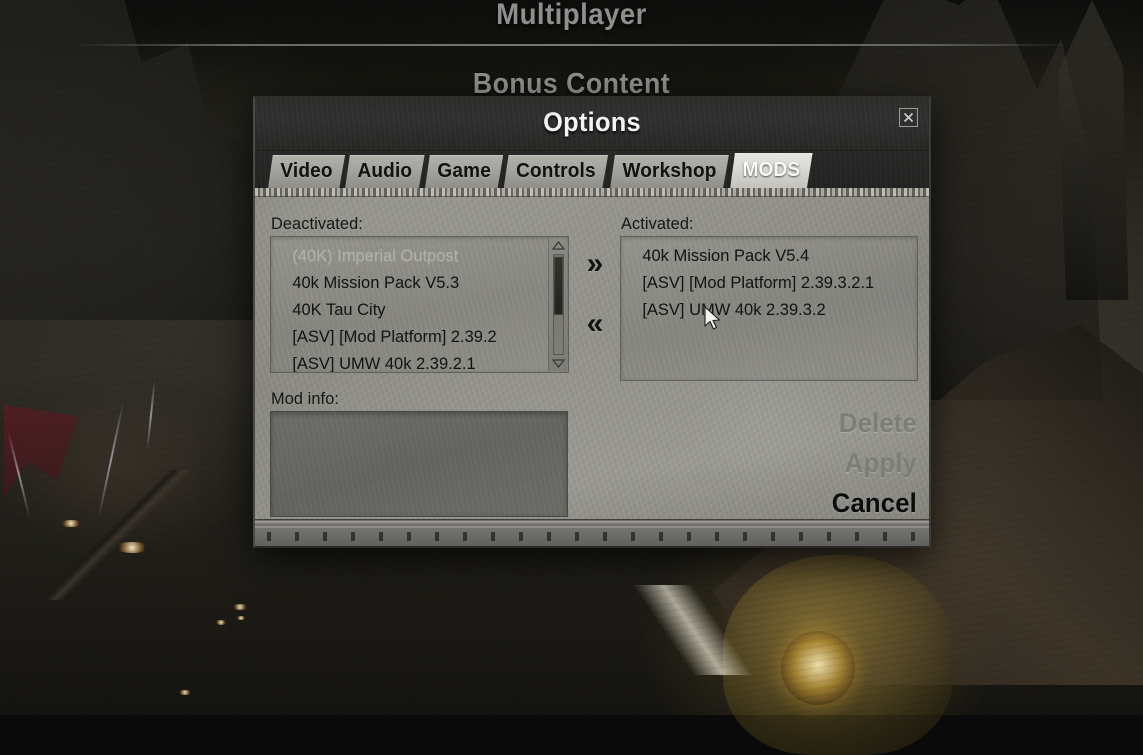 Image resolution: width=1143 pixels, height=755 pixels. Describe the element at coordinates (384, 171) in the screenshot. I see `tab-audio: Audio` at that location.